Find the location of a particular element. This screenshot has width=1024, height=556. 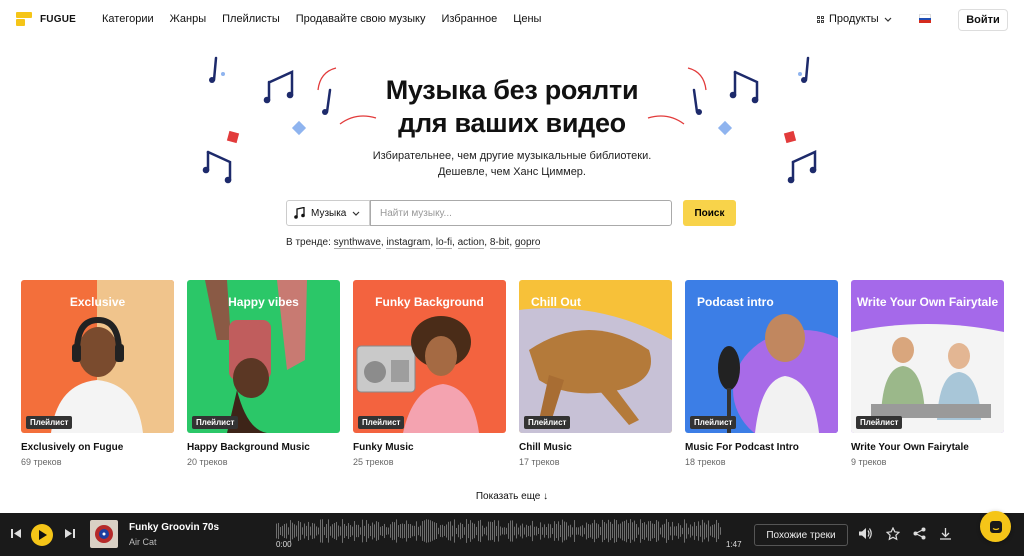

trending-tag: gopro is located at coordinates (527, 243).